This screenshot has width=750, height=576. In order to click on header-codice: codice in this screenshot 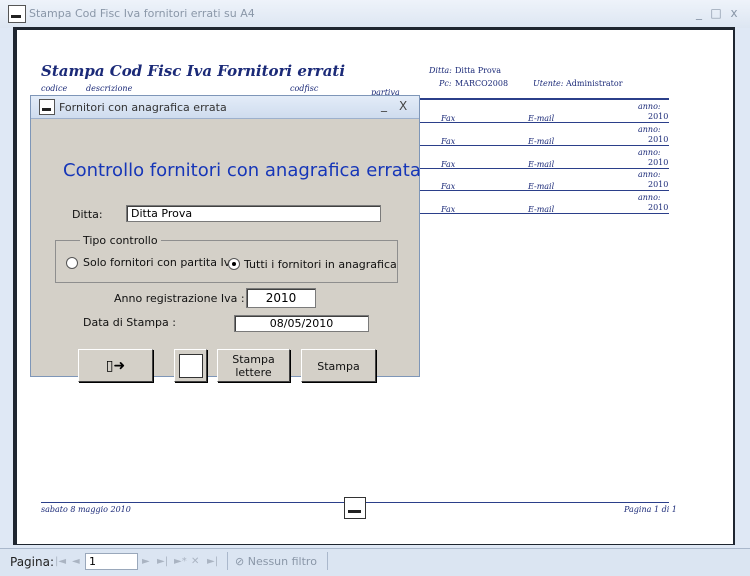, I will do `click(54, 88)`.